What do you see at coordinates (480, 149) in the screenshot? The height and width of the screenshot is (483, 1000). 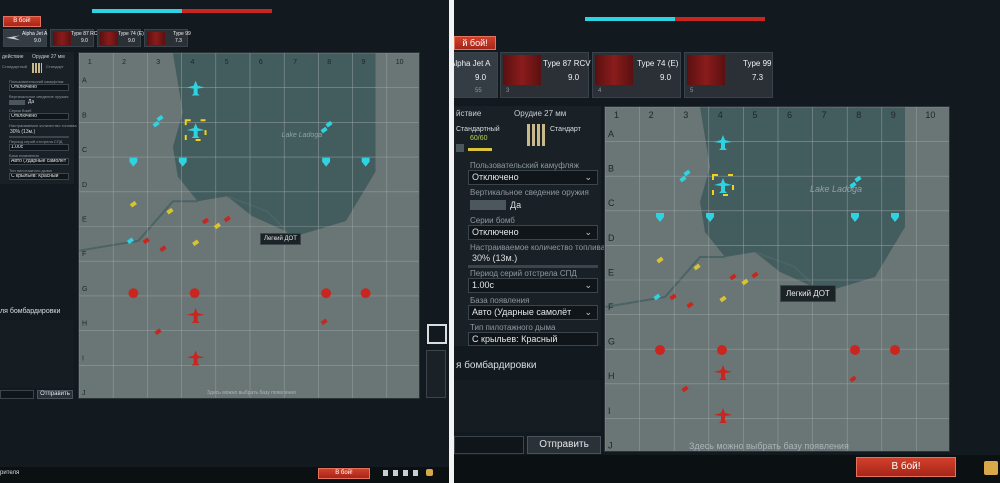 I see `ammo-bar` at bounding box center [480, 149].